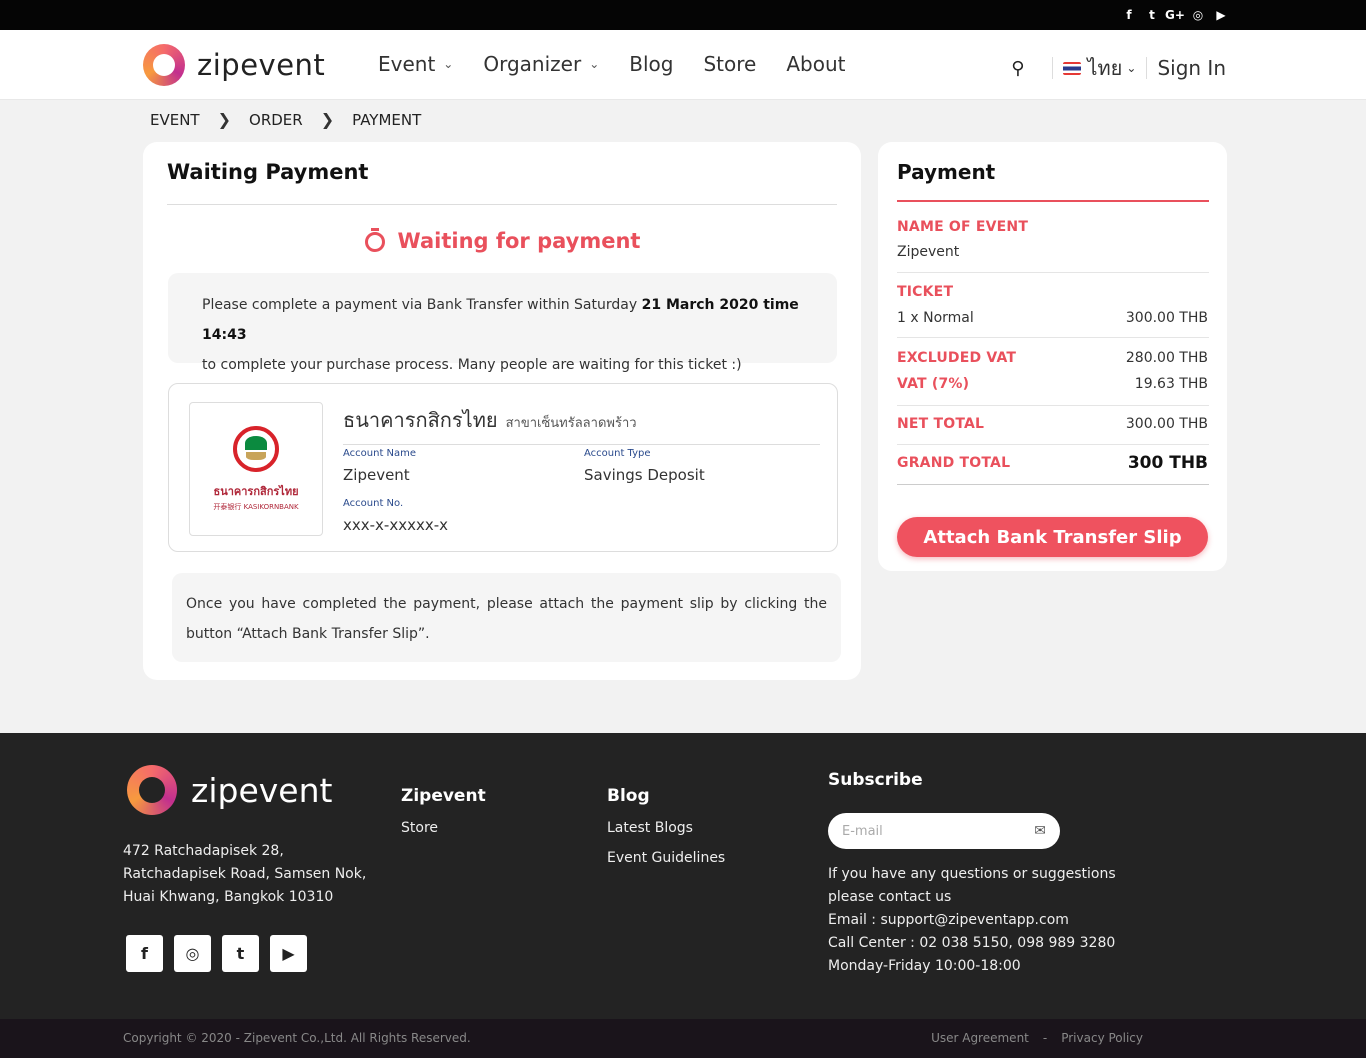 This screenshot has height=1058, width=1366. I want to click on accent-divider, so click(1053, 201).